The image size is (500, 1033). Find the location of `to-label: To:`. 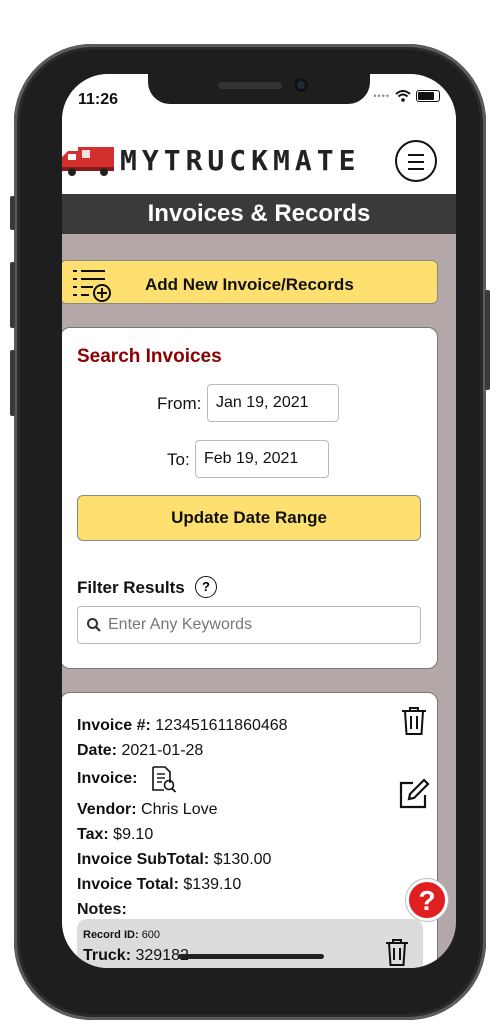

to-label: To: is located at coordinates (178, 459).